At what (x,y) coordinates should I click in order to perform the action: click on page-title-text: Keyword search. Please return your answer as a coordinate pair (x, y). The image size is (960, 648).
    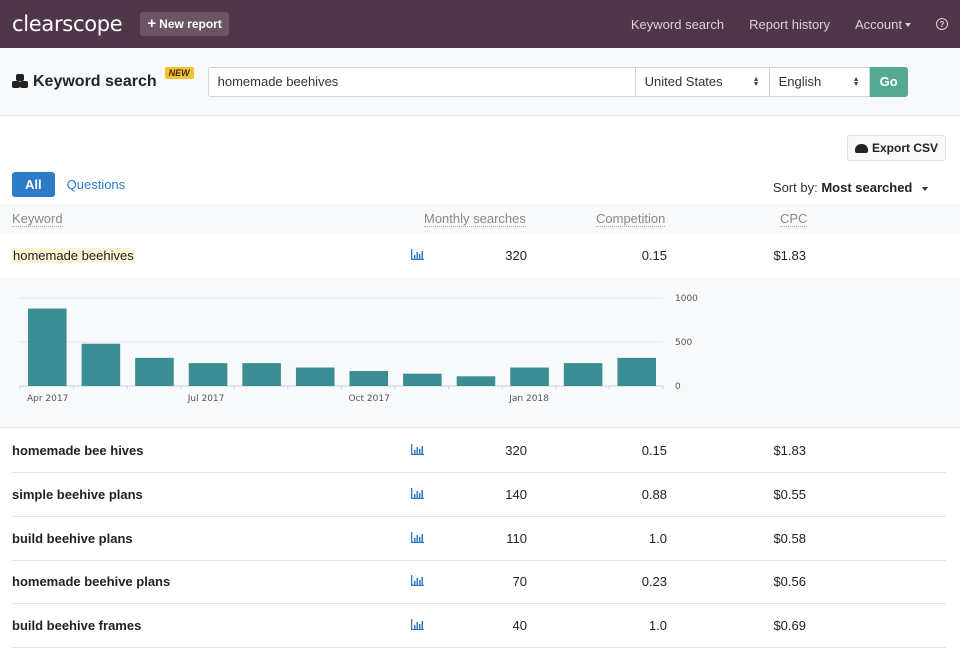
    Looking at the image, I should click on (95, 81).